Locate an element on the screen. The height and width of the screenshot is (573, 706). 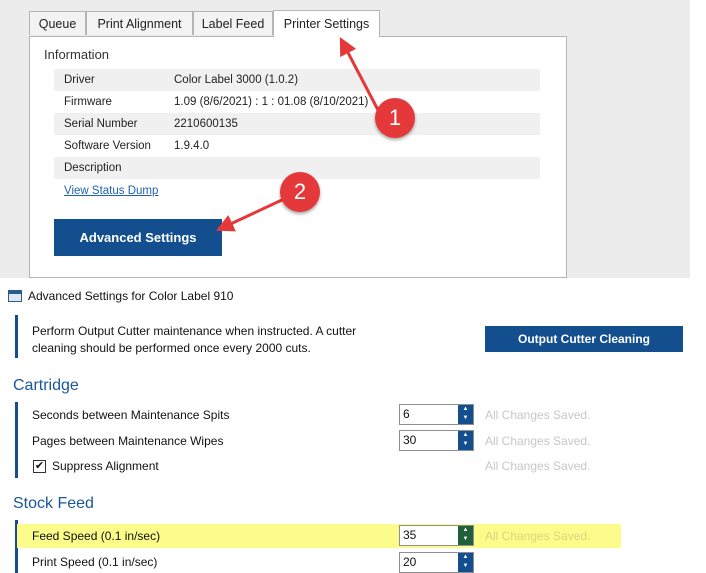
feed-speed-stepper: 35 ▲ ▼ is located at coordinates (436, 535).